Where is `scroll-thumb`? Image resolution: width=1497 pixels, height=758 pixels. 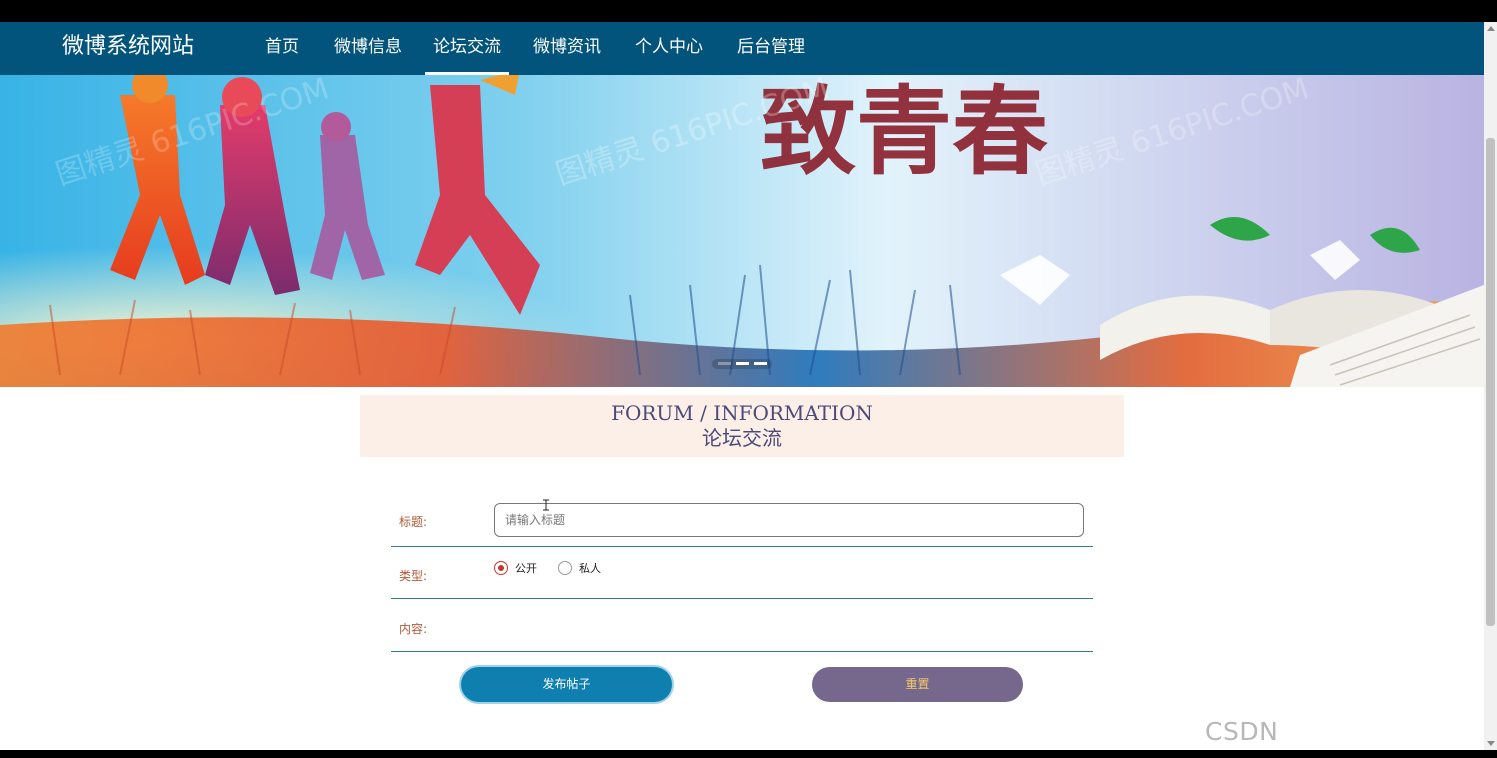 scroll-thumb is located at coordinates (1490, 382).